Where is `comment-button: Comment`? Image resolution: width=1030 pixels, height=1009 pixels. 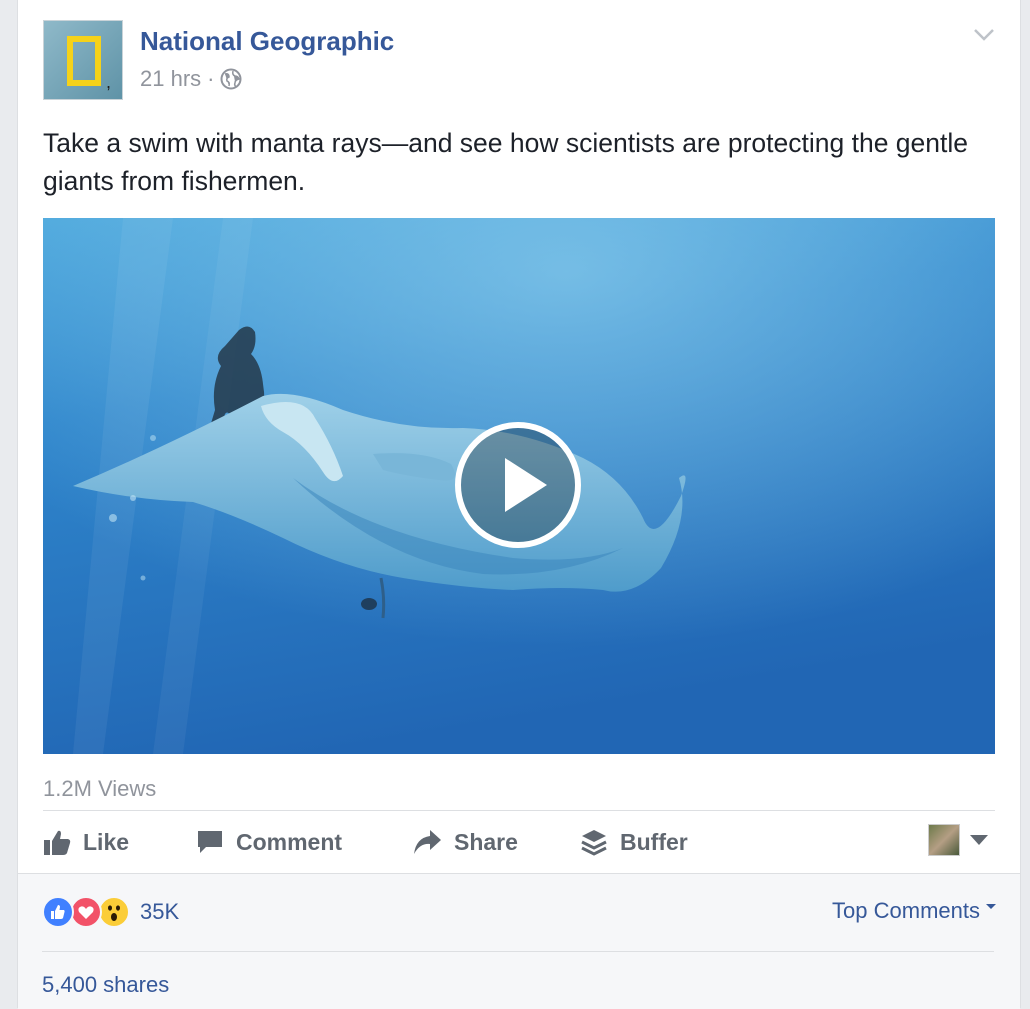
comment-button: Comment is located at coordinates (269, 842).